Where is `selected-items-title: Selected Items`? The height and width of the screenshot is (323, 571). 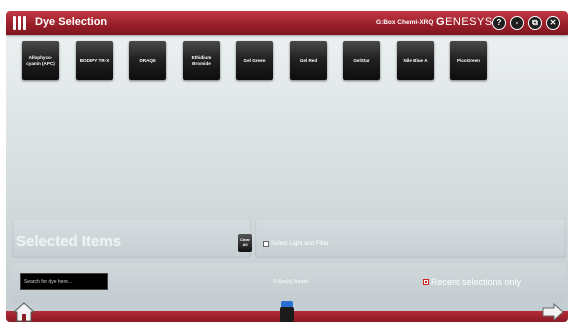
selected-items-title: Selected Items is located at coordinates (69, 241).